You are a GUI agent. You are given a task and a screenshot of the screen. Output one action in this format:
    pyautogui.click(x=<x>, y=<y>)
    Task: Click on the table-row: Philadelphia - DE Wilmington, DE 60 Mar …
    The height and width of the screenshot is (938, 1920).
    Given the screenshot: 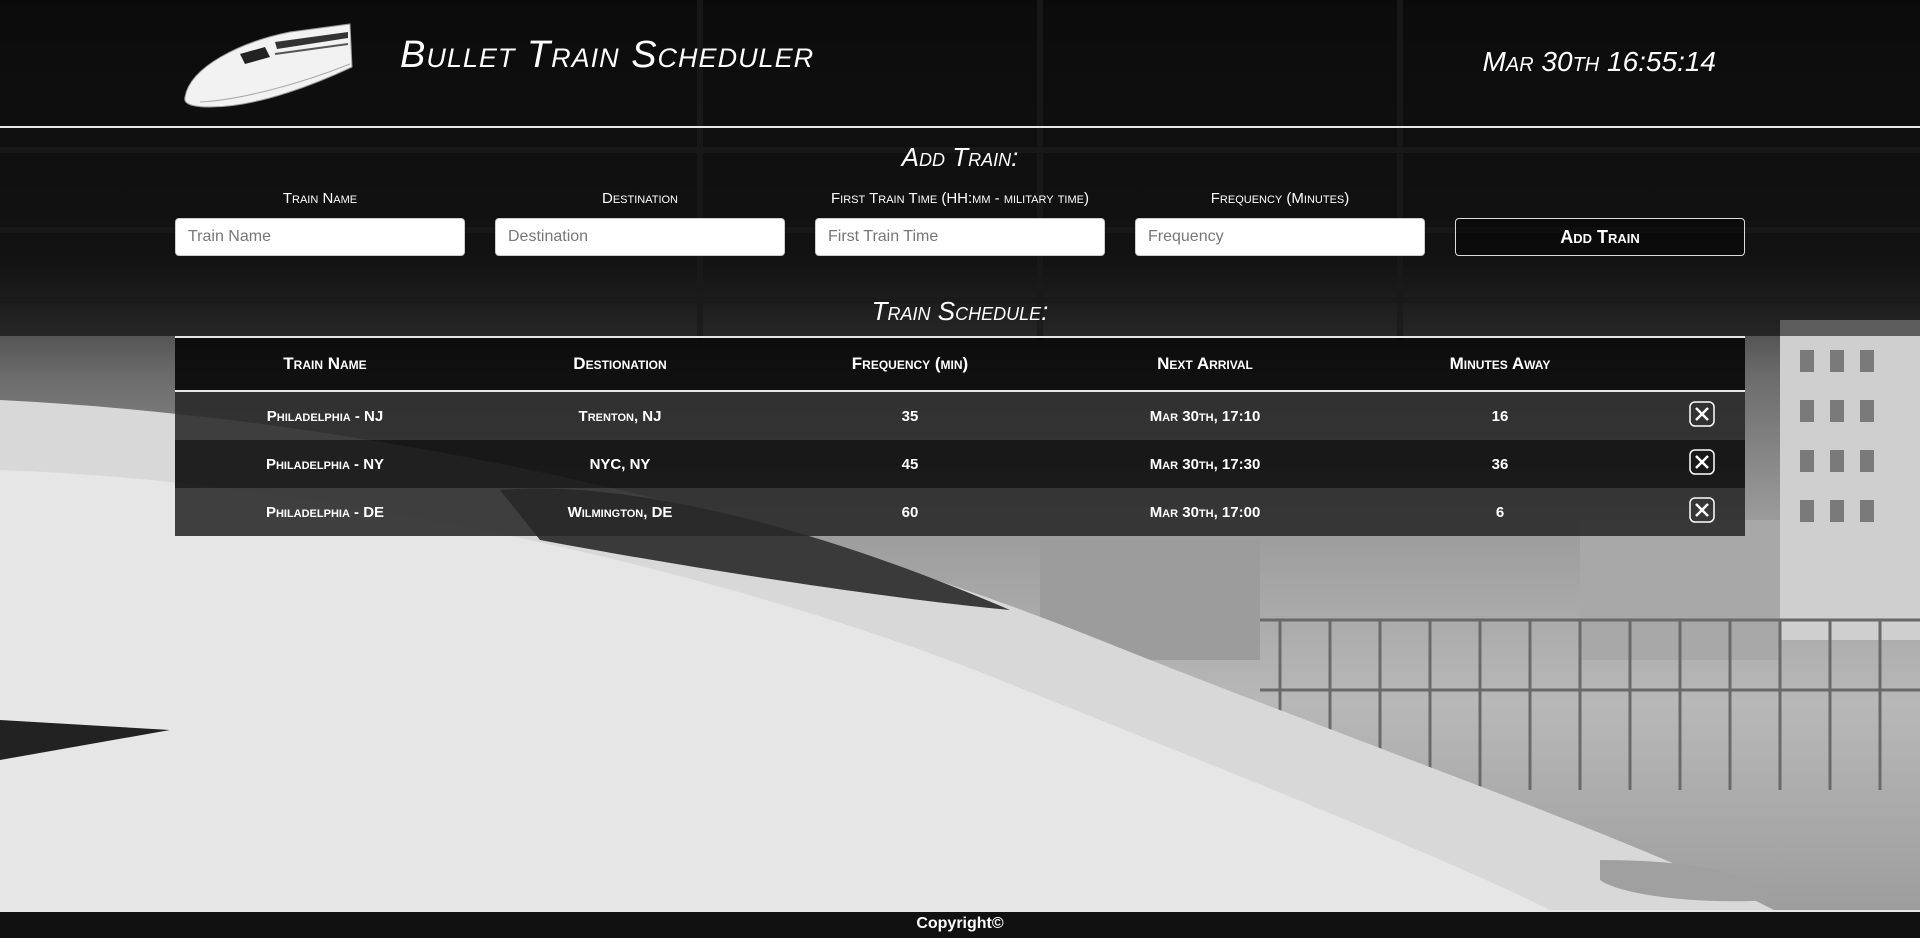 What is the action you would take?
    pyautogui.click(x=960, y=512)
    